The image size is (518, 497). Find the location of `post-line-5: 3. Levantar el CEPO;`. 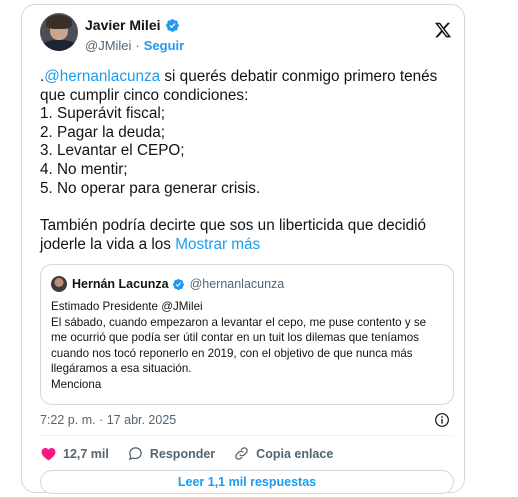

post-line-5: 3. Levantar el CEPO; is located at coordinates (112, 151).